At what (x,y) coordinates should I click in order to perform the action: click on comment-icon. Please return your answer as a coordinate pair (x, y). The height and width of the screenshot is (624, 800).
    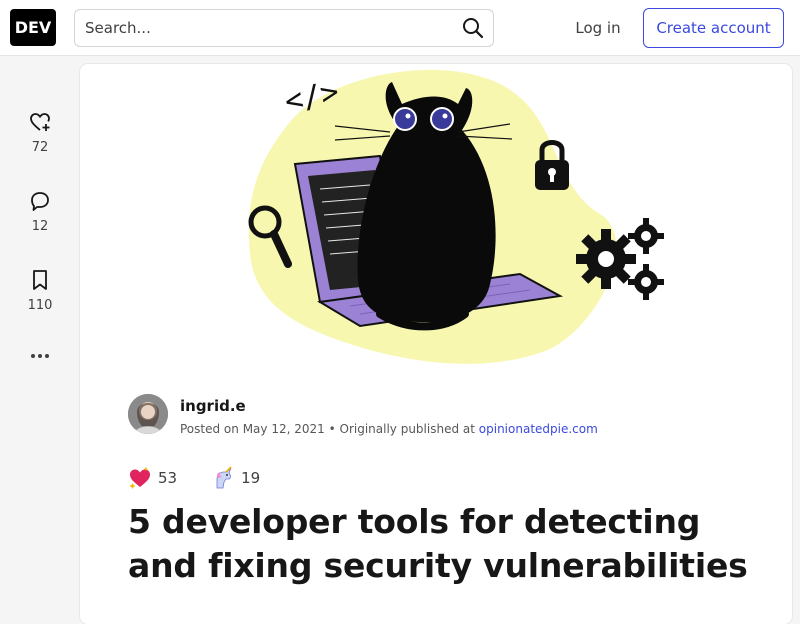
    Looking at the image, I should click on (40, 201).